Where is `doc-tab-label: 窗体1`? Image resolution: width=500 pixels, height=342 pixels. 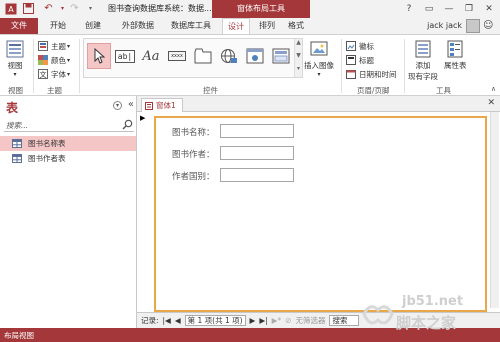 doc-tab-label: 窗体1 is located at coordinates (166, 105).